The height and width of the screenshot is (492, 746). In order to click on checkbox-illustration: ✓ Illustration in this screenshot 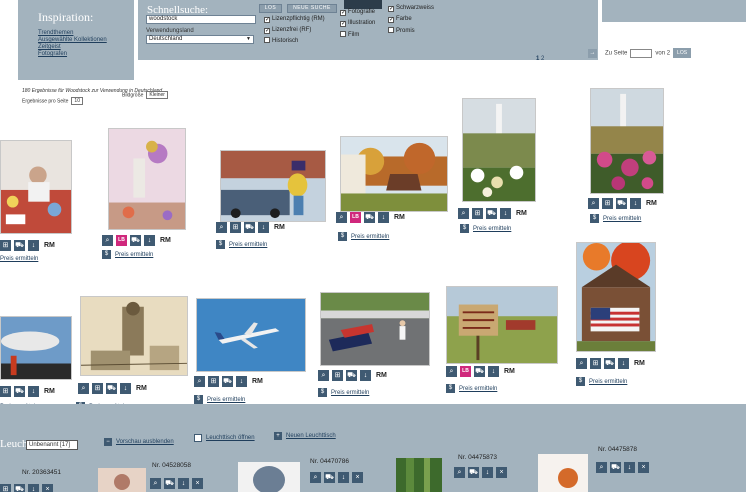, I will do `click(357, 23)`.